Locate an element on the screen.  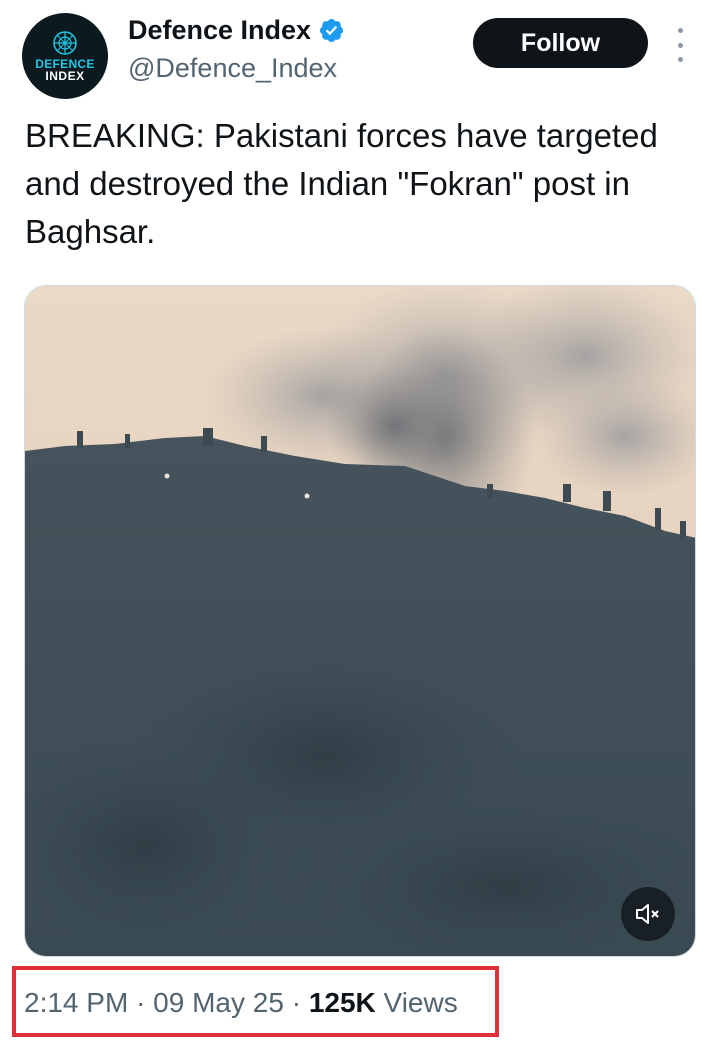
views-label: Views is located at coordinates (420, 1002).